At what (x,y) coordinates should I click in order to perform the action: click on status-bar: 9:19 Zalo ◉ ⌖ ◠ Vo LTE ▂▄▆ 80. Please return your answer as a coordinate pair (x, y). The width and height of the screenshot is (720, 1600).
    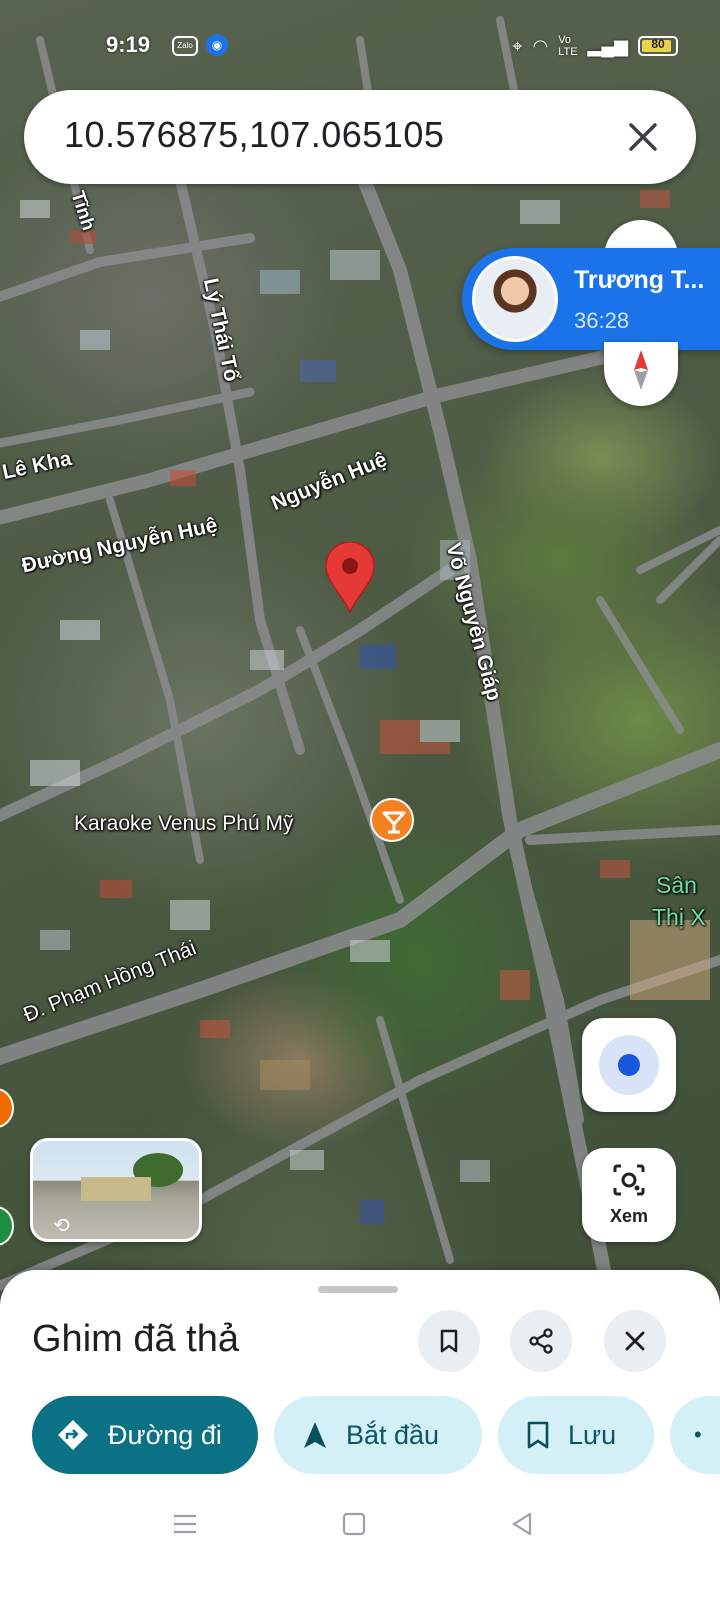
    Looking at the image, I should click on (360, 46).